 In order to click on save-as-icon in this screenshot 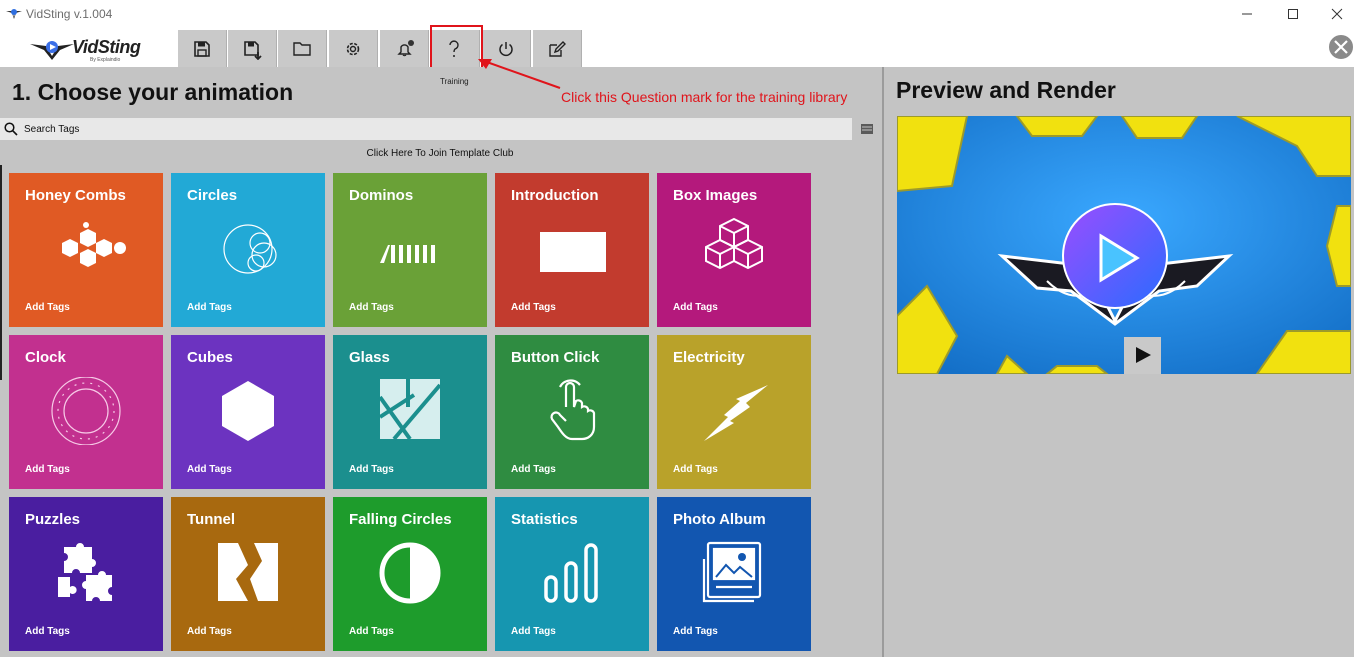, I will do `click(253, 50)`.